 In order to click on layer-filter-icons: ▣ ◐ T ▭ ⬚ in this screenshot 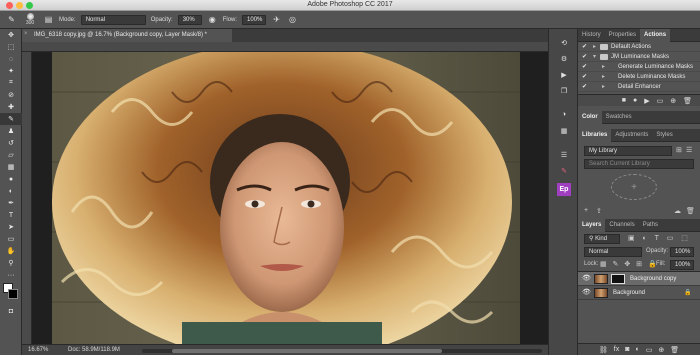, I will do `click(659, 238)`.